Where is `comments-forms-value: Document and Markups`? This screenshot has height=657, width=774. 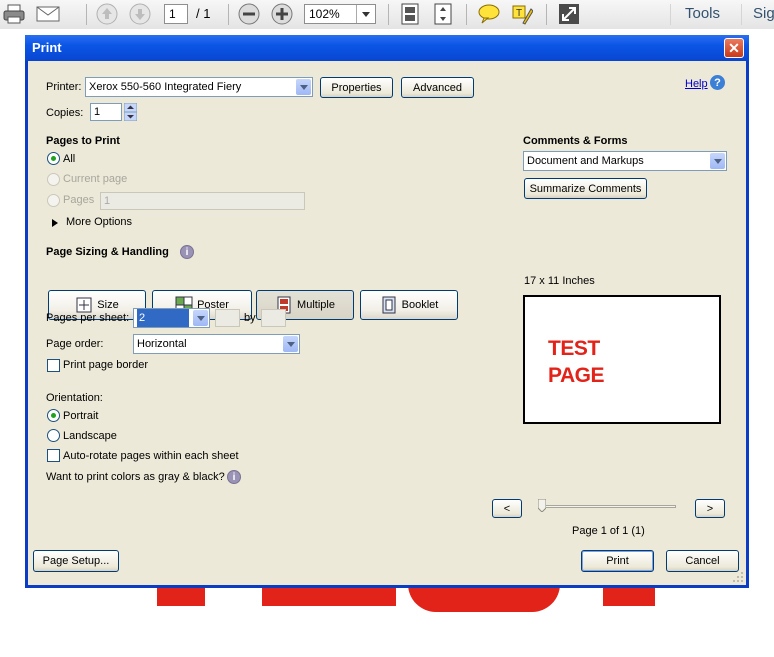
comments-forms-value: Document and Markups is located at coordinates (585, 161).